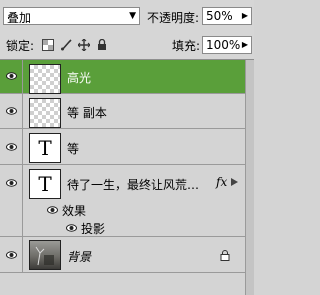 The width and height of the screenshot is (320, 295). Describe the element at coordinates (79, 78) in the screenshot. I see `layer-name: 高光` at that location.